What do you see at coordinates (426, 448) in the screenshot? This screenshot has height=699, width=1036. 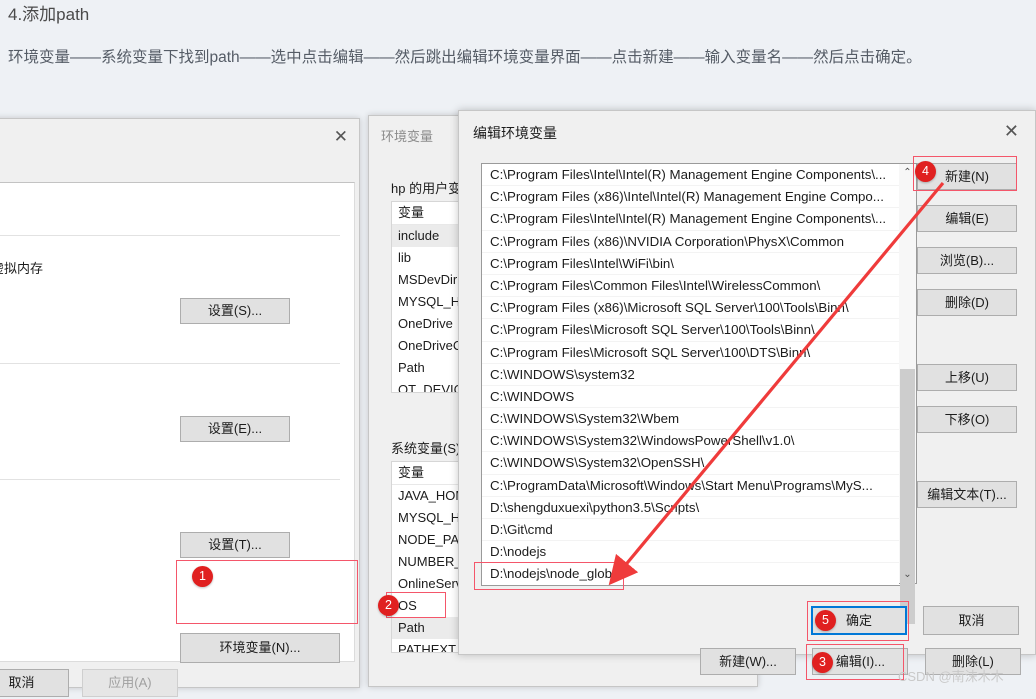 I see `system-variables-label: 系统变量(S)` at bounding box center [426, 448].